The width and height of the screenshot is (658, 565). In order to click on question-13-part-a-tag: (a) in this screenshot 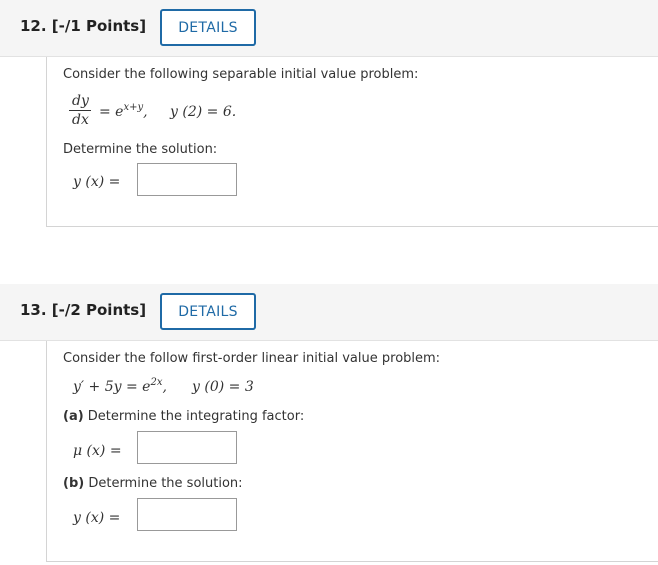, I will do `click(73, 416)`.